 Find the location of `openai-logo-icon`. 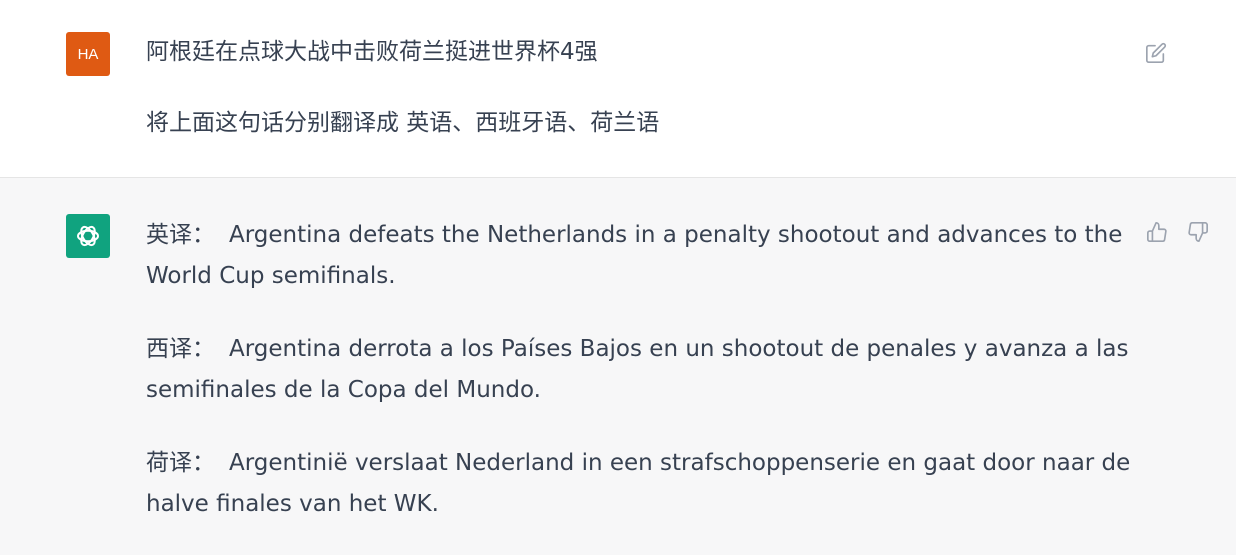

openai-logo-icon is located at coordinates (88, 236).